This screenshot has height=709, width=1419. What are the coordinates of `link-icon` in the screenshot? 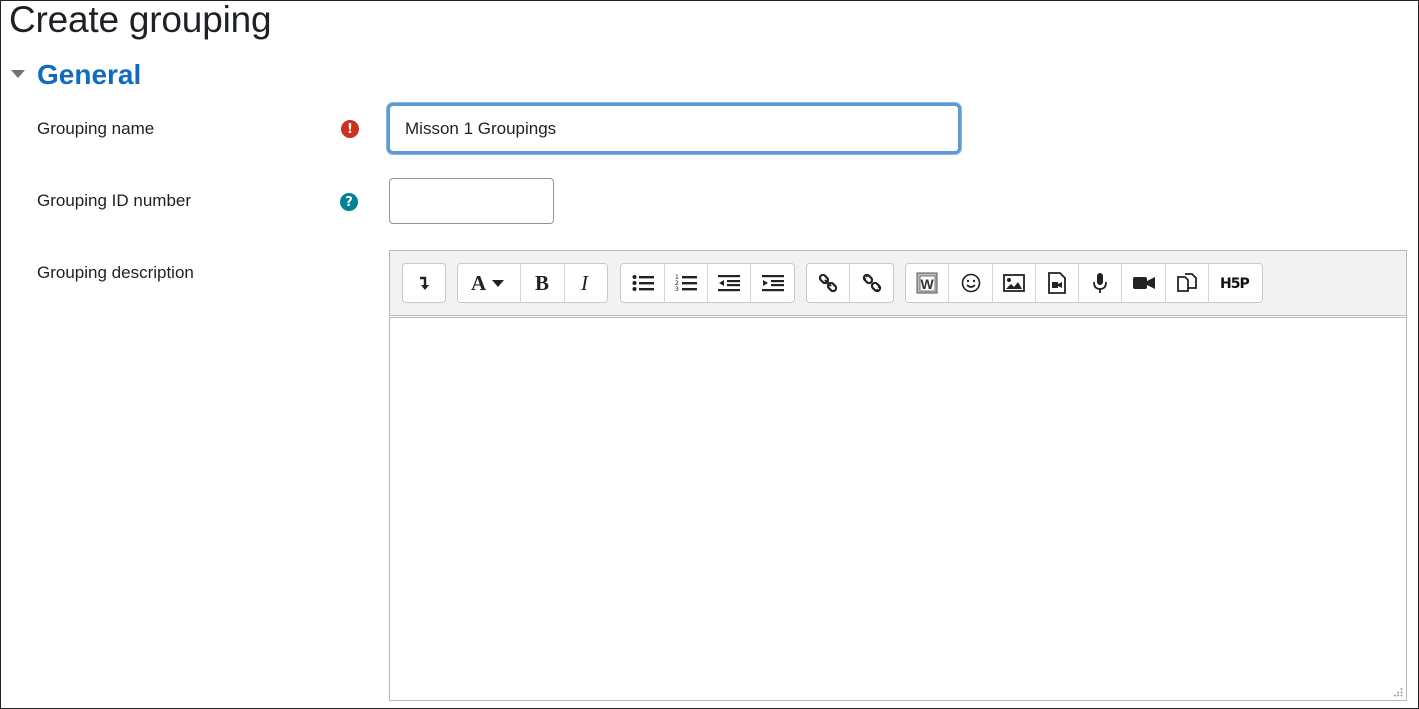 It's located at (828, 283).